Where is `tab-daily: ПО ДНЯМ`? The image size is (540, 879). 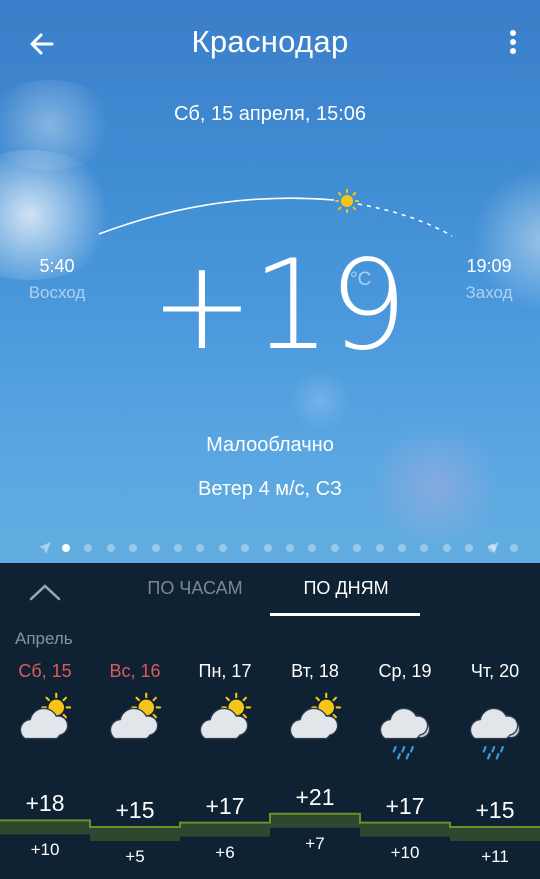
tab-daily: ПО ДНЯМ is located at coordinates (346, 598).